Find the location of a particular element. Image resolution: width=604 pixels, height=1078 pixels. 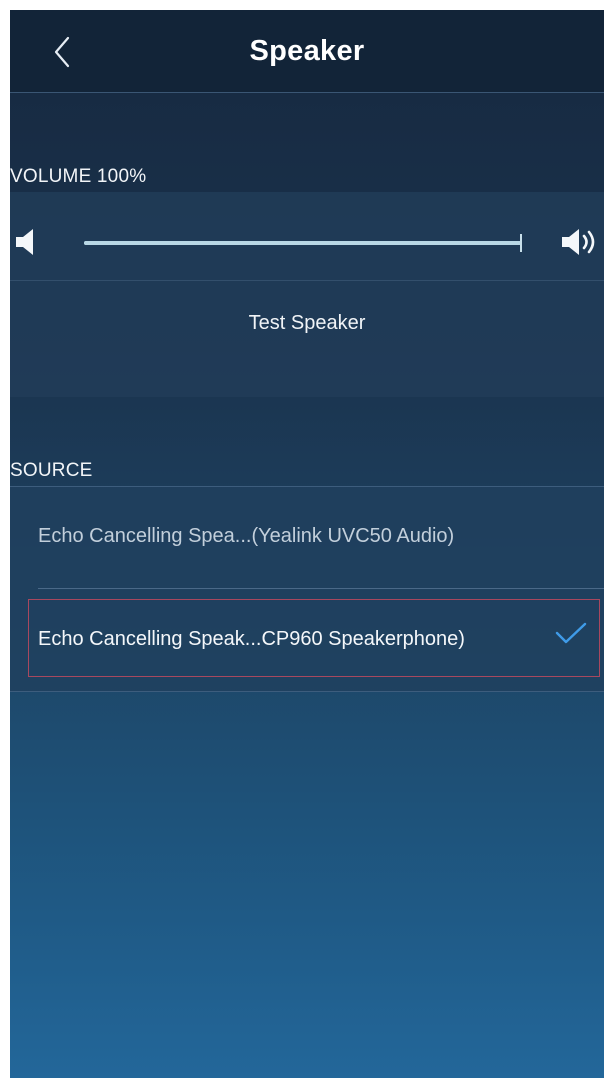

page-title: Speaker is located at coordinates (307, 51).